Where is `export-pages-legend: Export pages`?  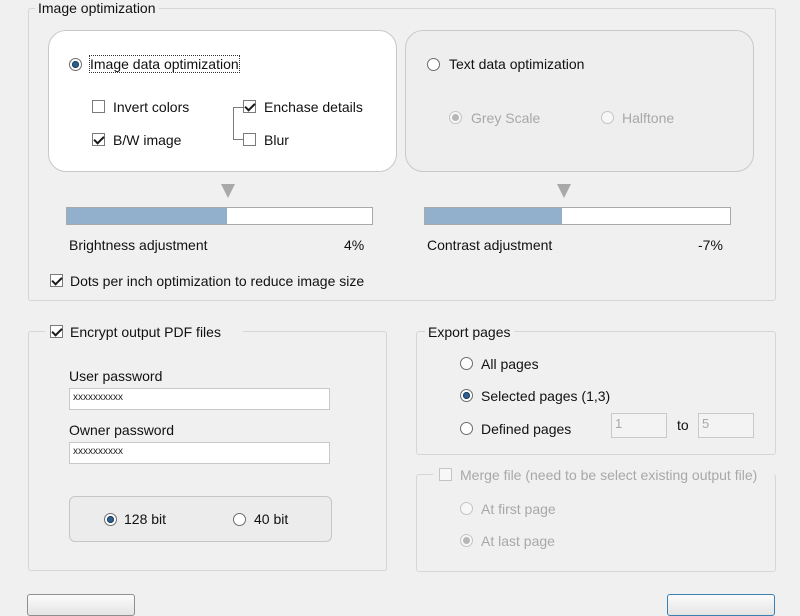 export-pages-legend: Export pages is located at coordinates (469, 332).